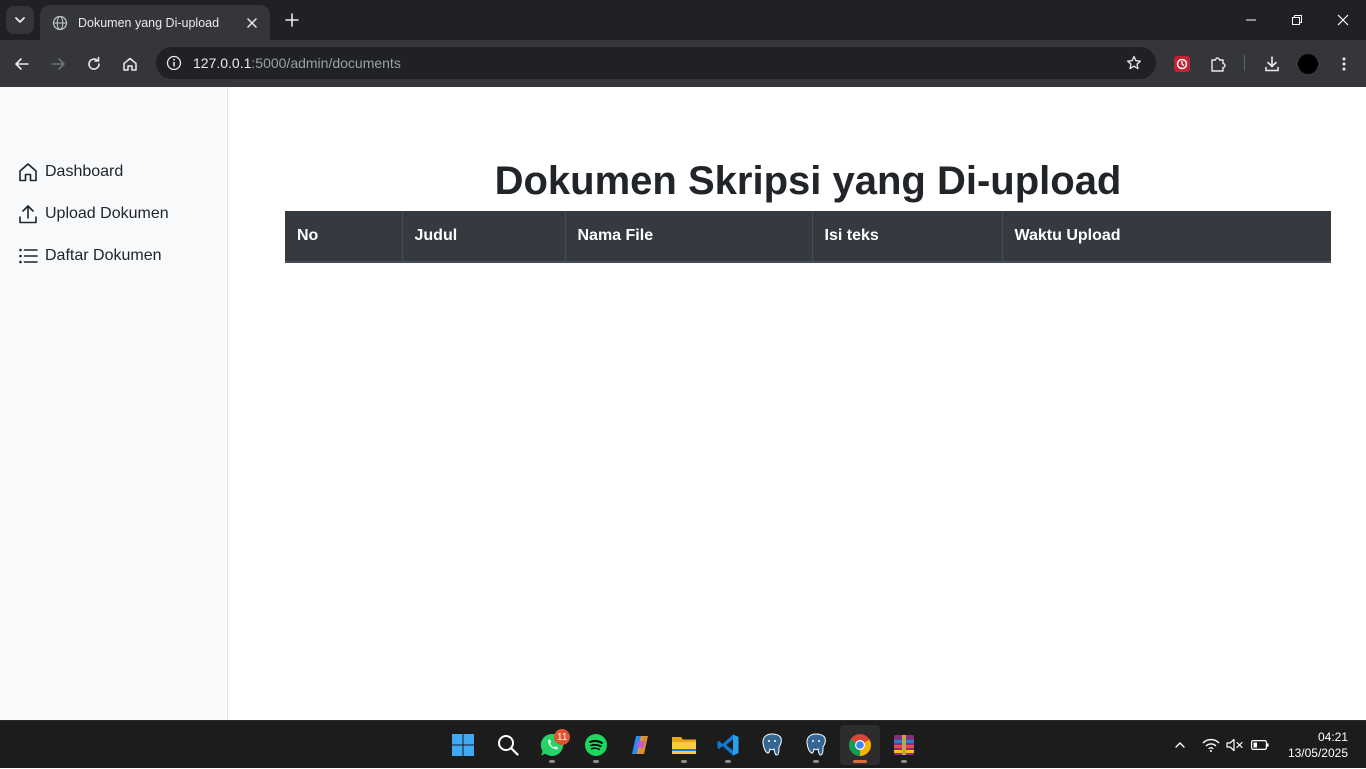 This screenshot has width=1366, height=769. I want to click on close-window-button, so click(1343, 20).